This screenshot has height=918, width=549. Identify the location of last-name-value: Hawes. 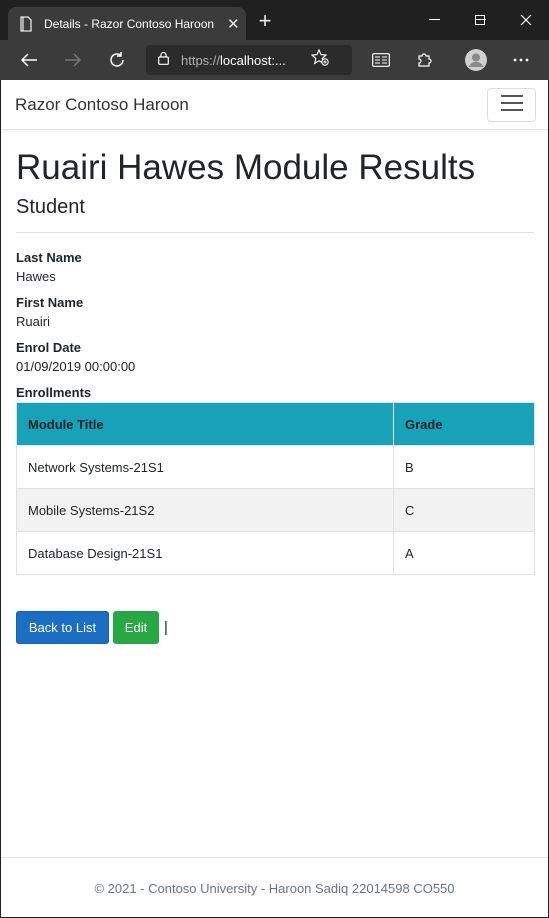
(36, 276).